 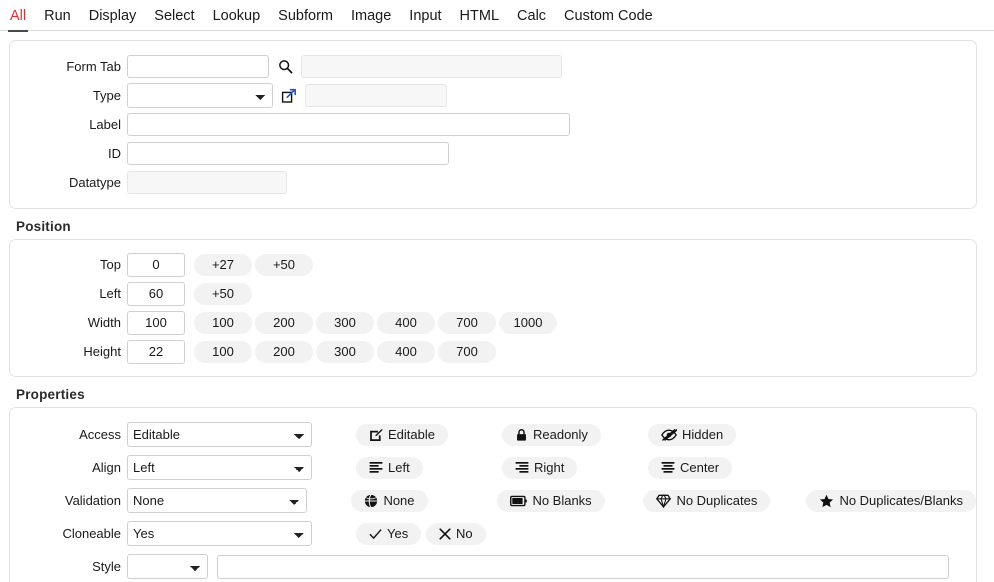 I want to click on width-input, so click(x=156, y=322).